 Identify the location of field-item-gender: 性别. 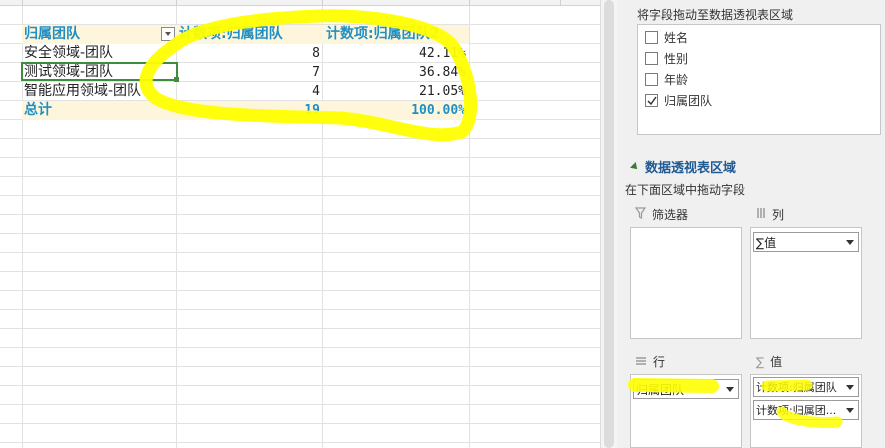
(666, 58).